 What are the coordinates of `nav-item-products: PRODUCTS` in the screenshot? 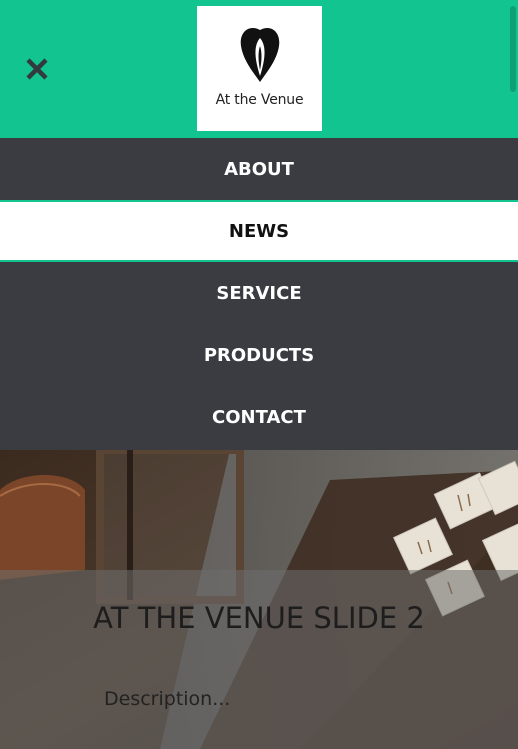 It's located at (259, 355).